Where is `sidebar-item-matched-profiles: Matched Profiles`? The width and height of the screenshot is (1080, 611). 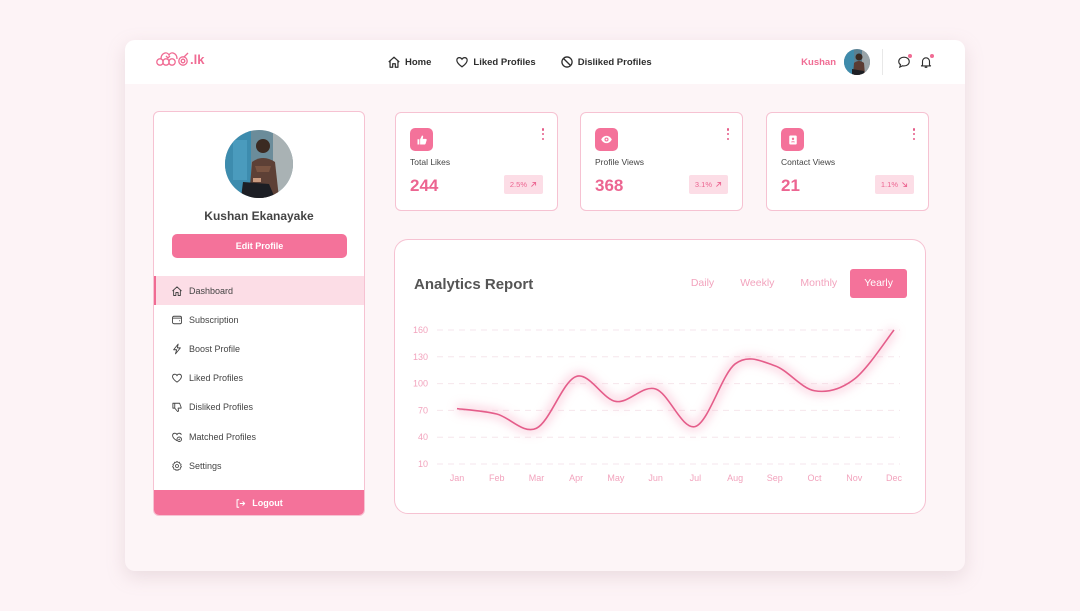 sidebar-item-matched-profiles: Matched Profiles is located at coordinates (259, 436).